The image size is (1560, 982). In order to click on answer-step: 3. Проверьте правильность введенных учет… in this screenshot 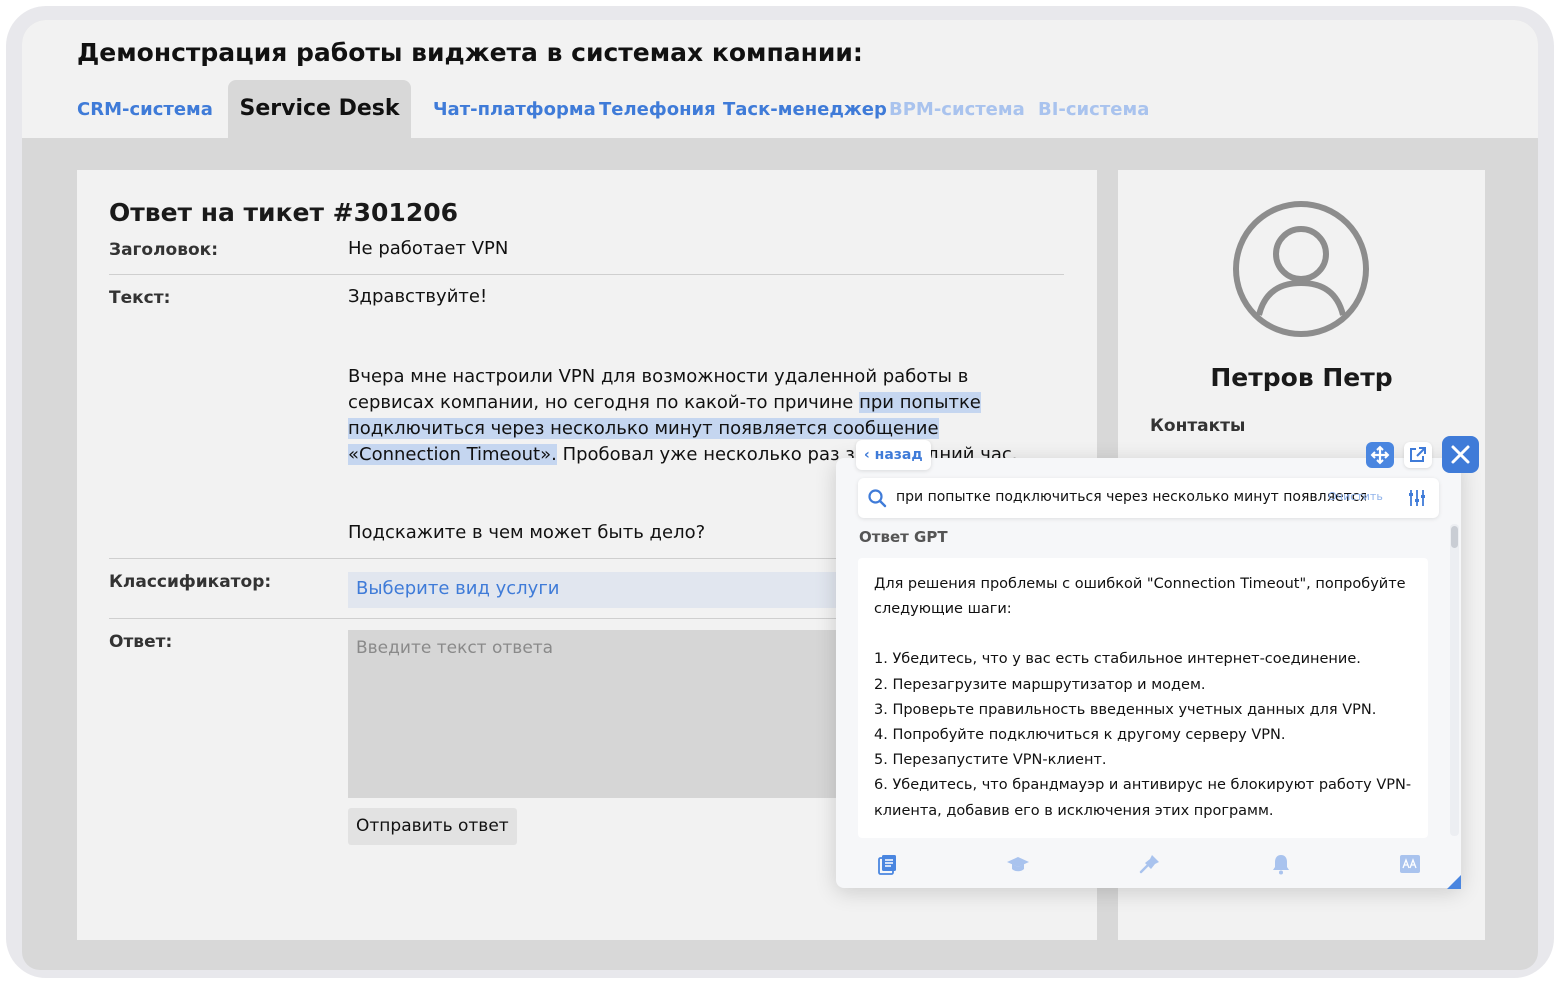, I will do `click(1125, 709)`.